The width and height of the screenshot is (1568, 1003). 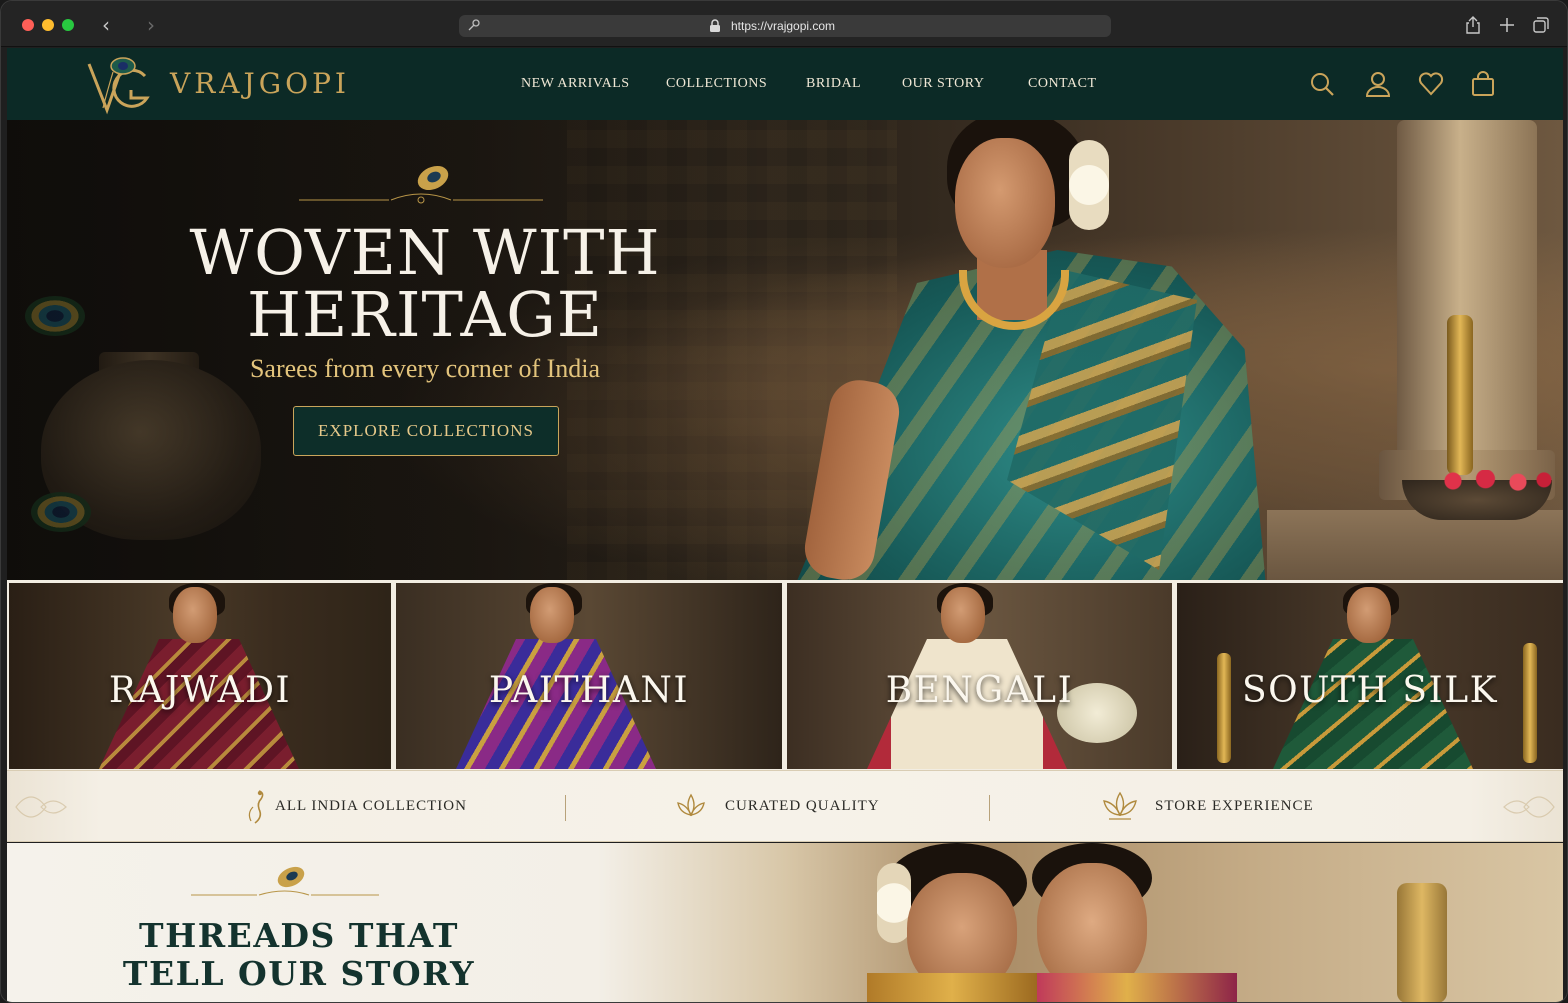 What do you see at coordinates (715, 25) in the screenshot?
I see `lock-icon` at bounding box center [715, 25].